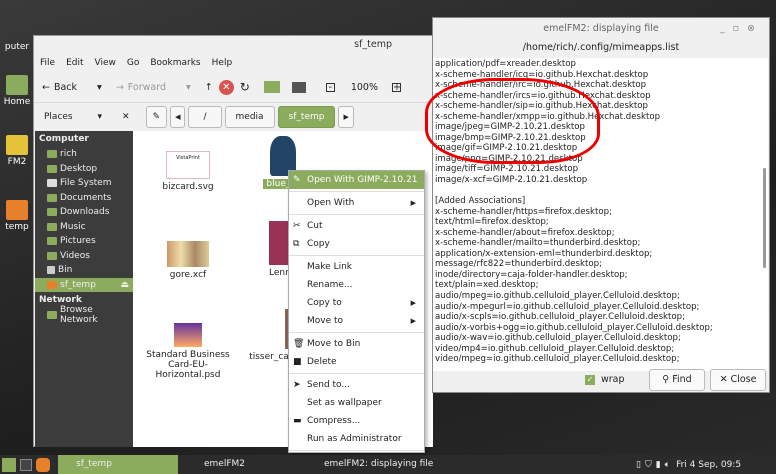  I want to click on terminal-icon, so click(26, 464).